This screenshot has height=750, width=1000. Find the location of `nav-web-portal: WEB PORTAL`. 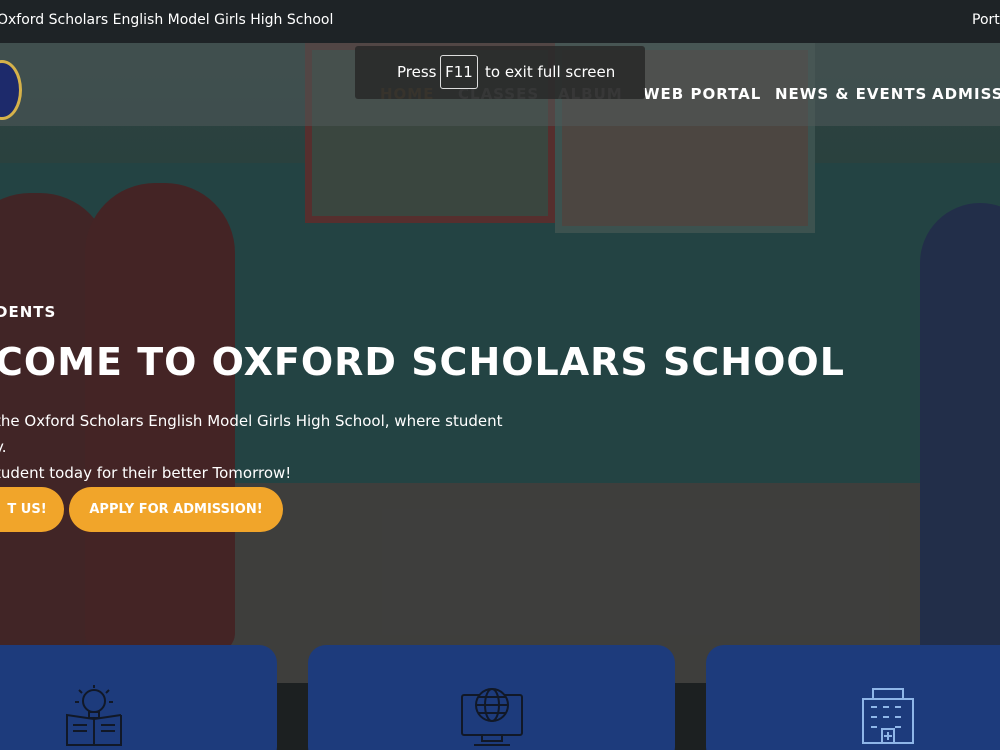

nav-web-portal: WEB PORTAL is located at coordinates (702, 94).